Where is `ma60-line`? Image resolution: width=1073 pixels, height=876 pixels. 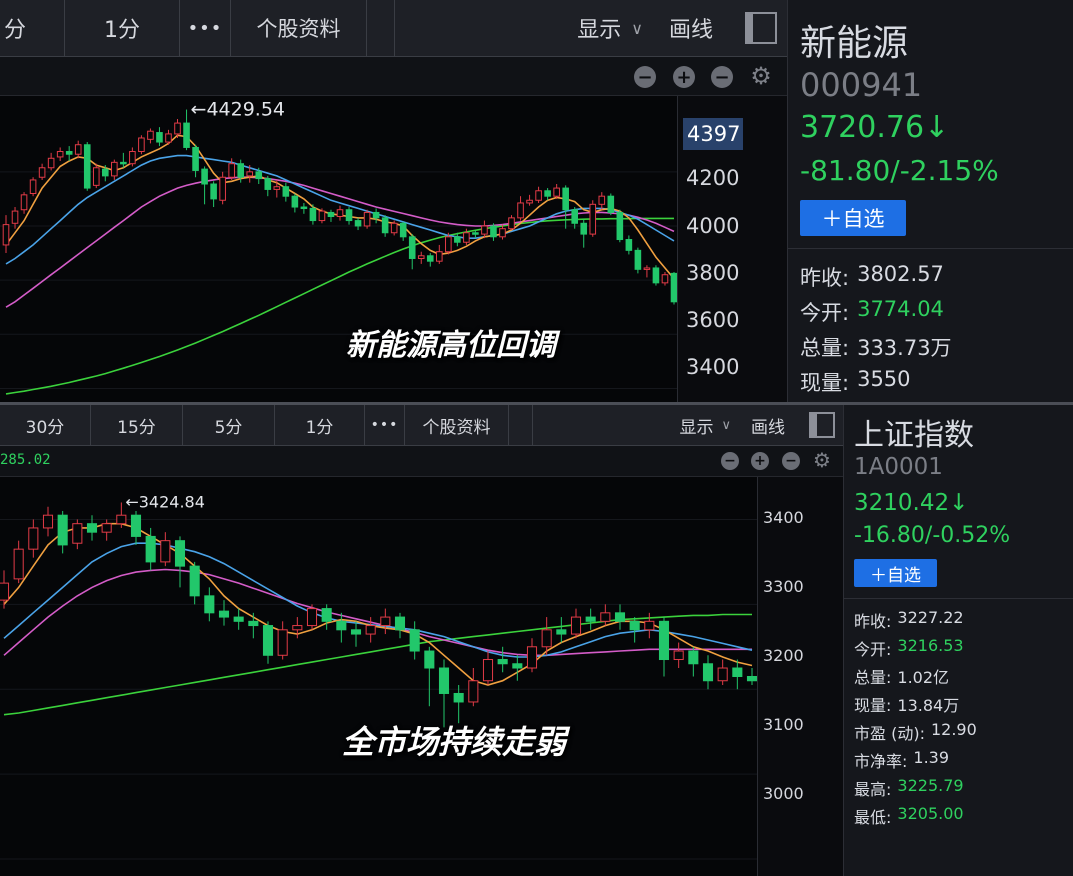
ma60-line is located at coordinates (339, 306).